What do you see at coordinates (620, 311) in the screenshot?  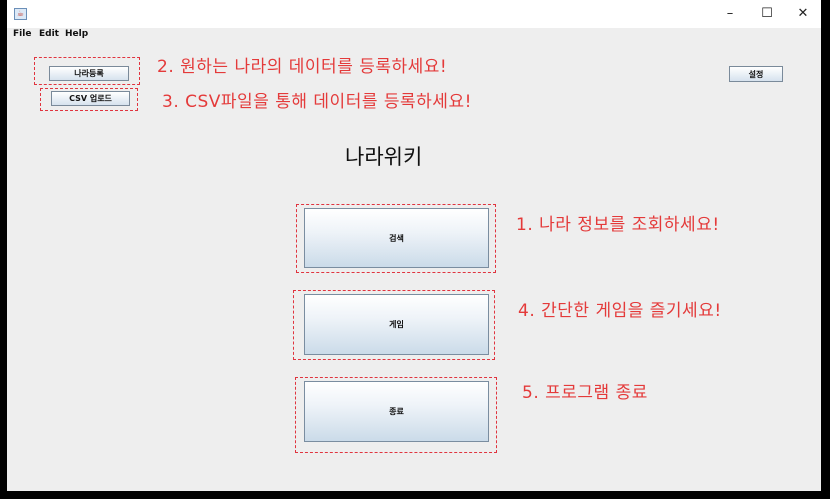 I see `annotation-game: 4. 간단한 게임을 즐기세요!` at bounding box center [620, 311].